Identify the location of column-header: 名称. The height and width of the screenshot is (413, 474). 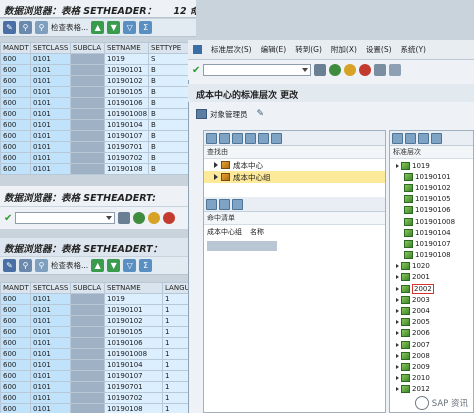
(257, 232).